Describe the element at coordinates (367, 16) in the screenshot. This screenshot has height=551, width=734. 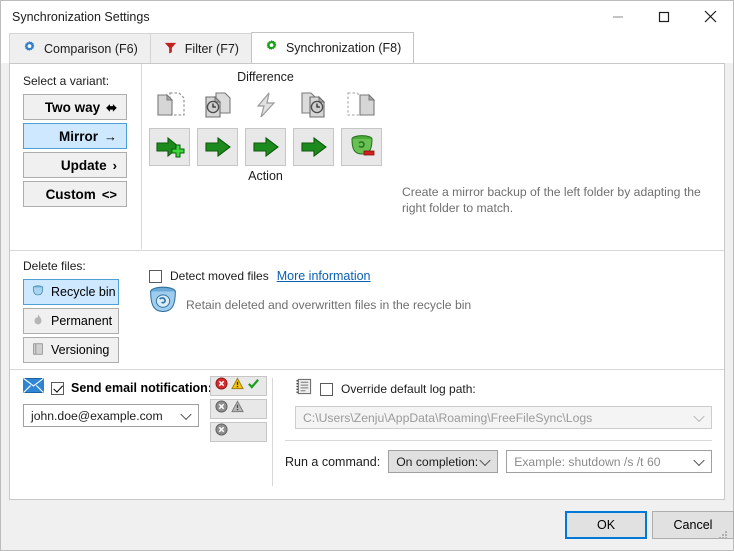
I see `title-bar: Synchronization Settings` at that location.